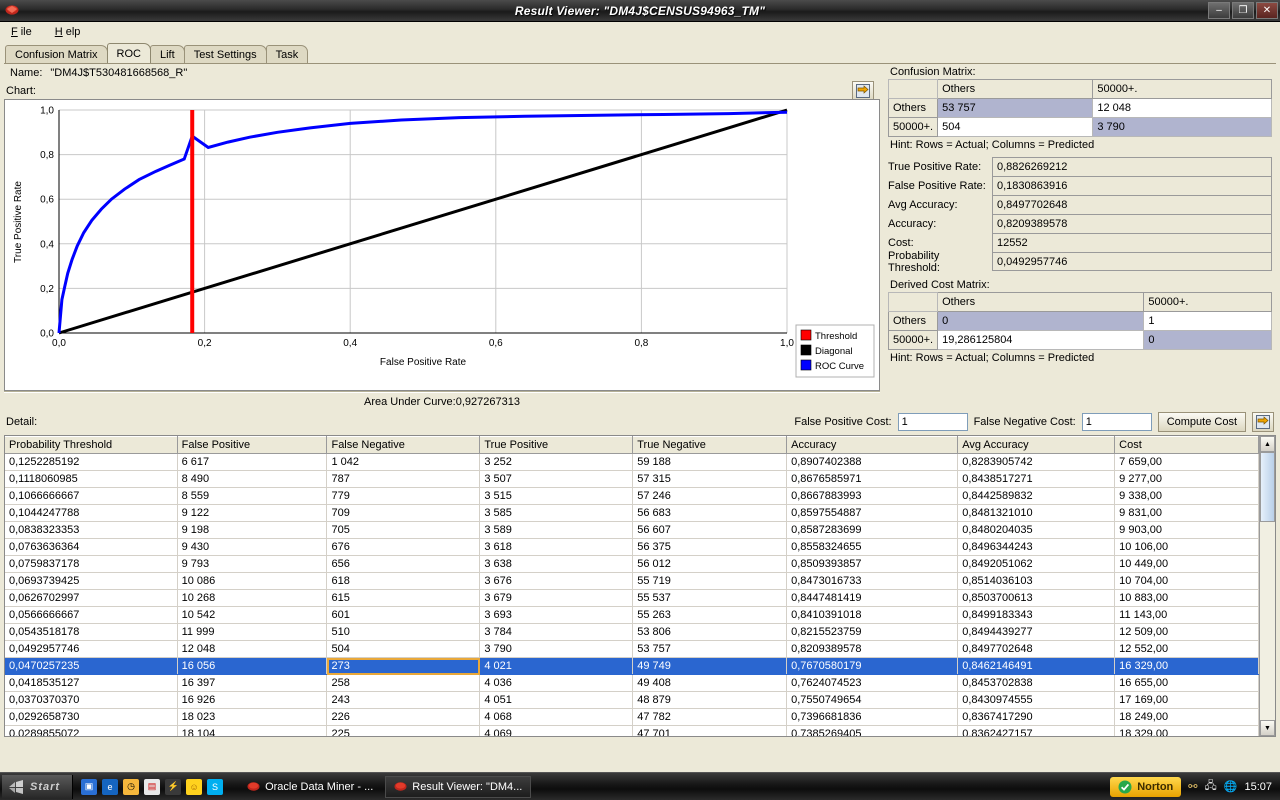 This screenshot has height=800, width=1280. I want to click on table-cell: 226, so click(403, 717).